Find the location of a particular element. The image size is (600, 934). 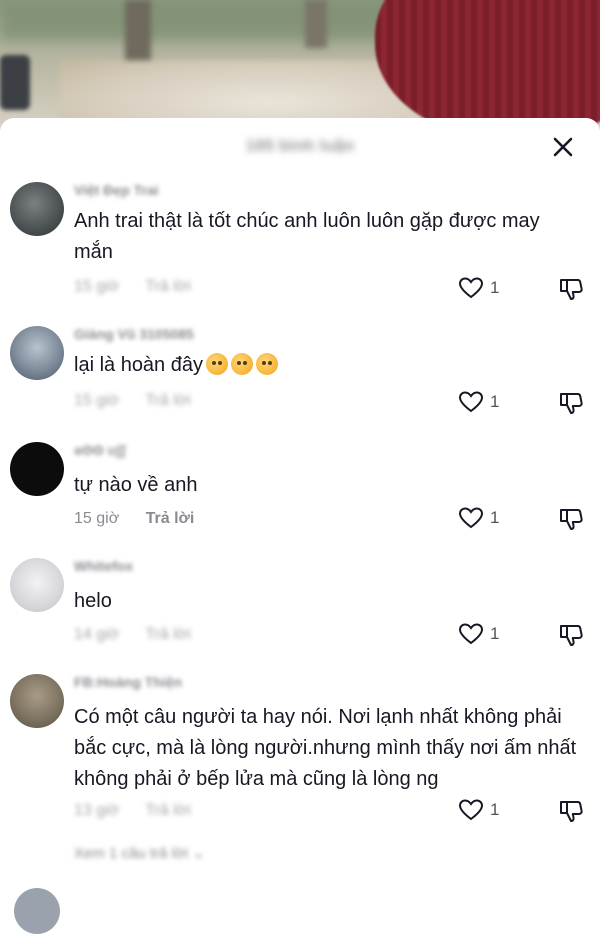

view-replies-button: Xem 1 câu trả lời ⌄ is located at coordinates (139, 853).